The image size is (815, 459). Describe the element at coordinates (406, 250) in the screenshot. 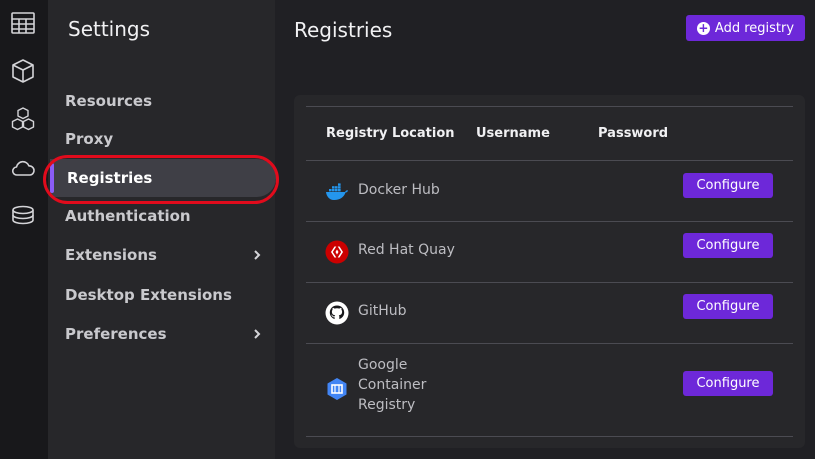

I see `registry-name: Red Hat Quay` at that location.